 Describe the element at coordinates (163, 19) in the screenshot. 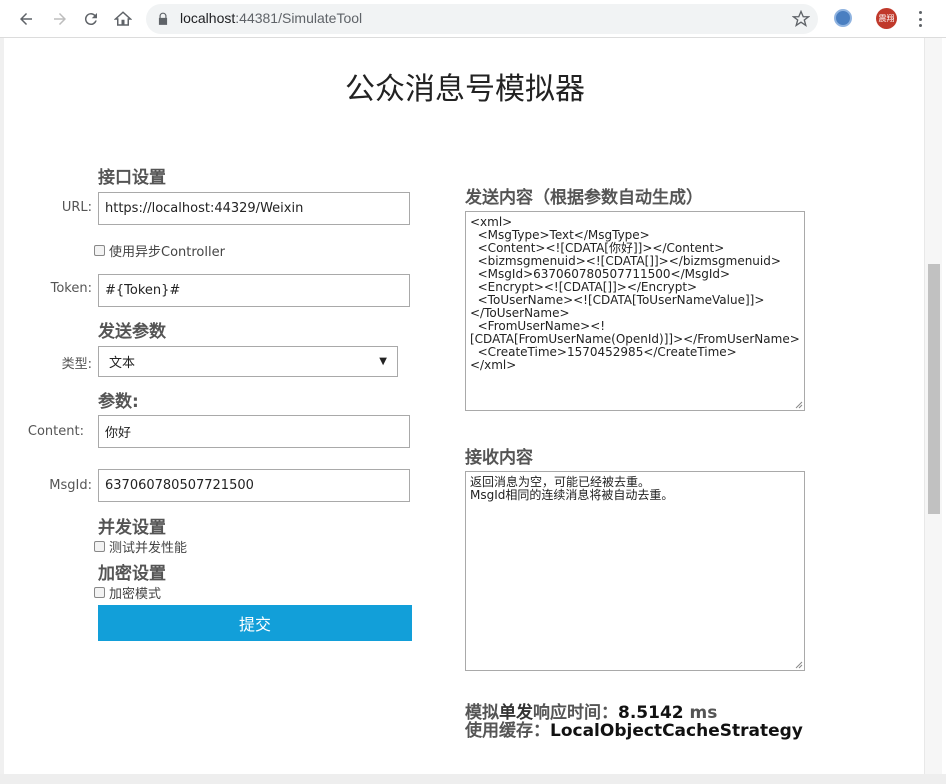

I see `lock-icon` at that location.